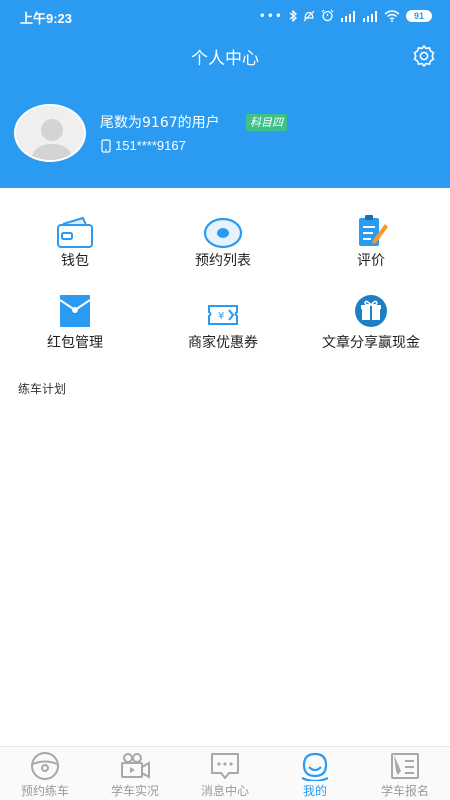  What do you see at coordinates (75, 311) in the screenshot?
I see `red-envelope-icon` at bounding box center [75, 311].